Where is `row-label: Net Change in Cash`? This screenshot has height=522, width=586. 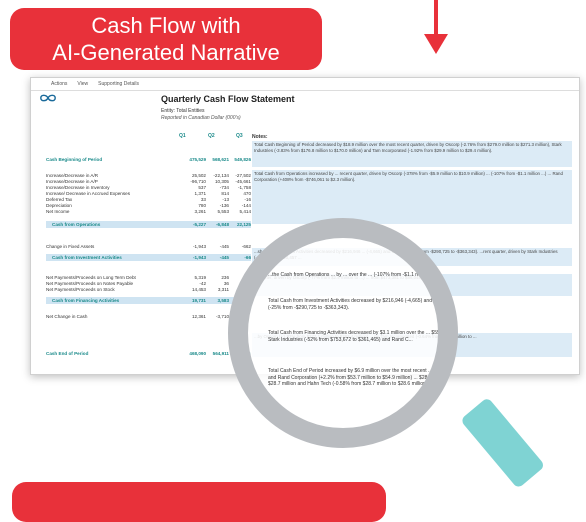 row-label: Net Change in Cash is located at coordinates (67, 316).